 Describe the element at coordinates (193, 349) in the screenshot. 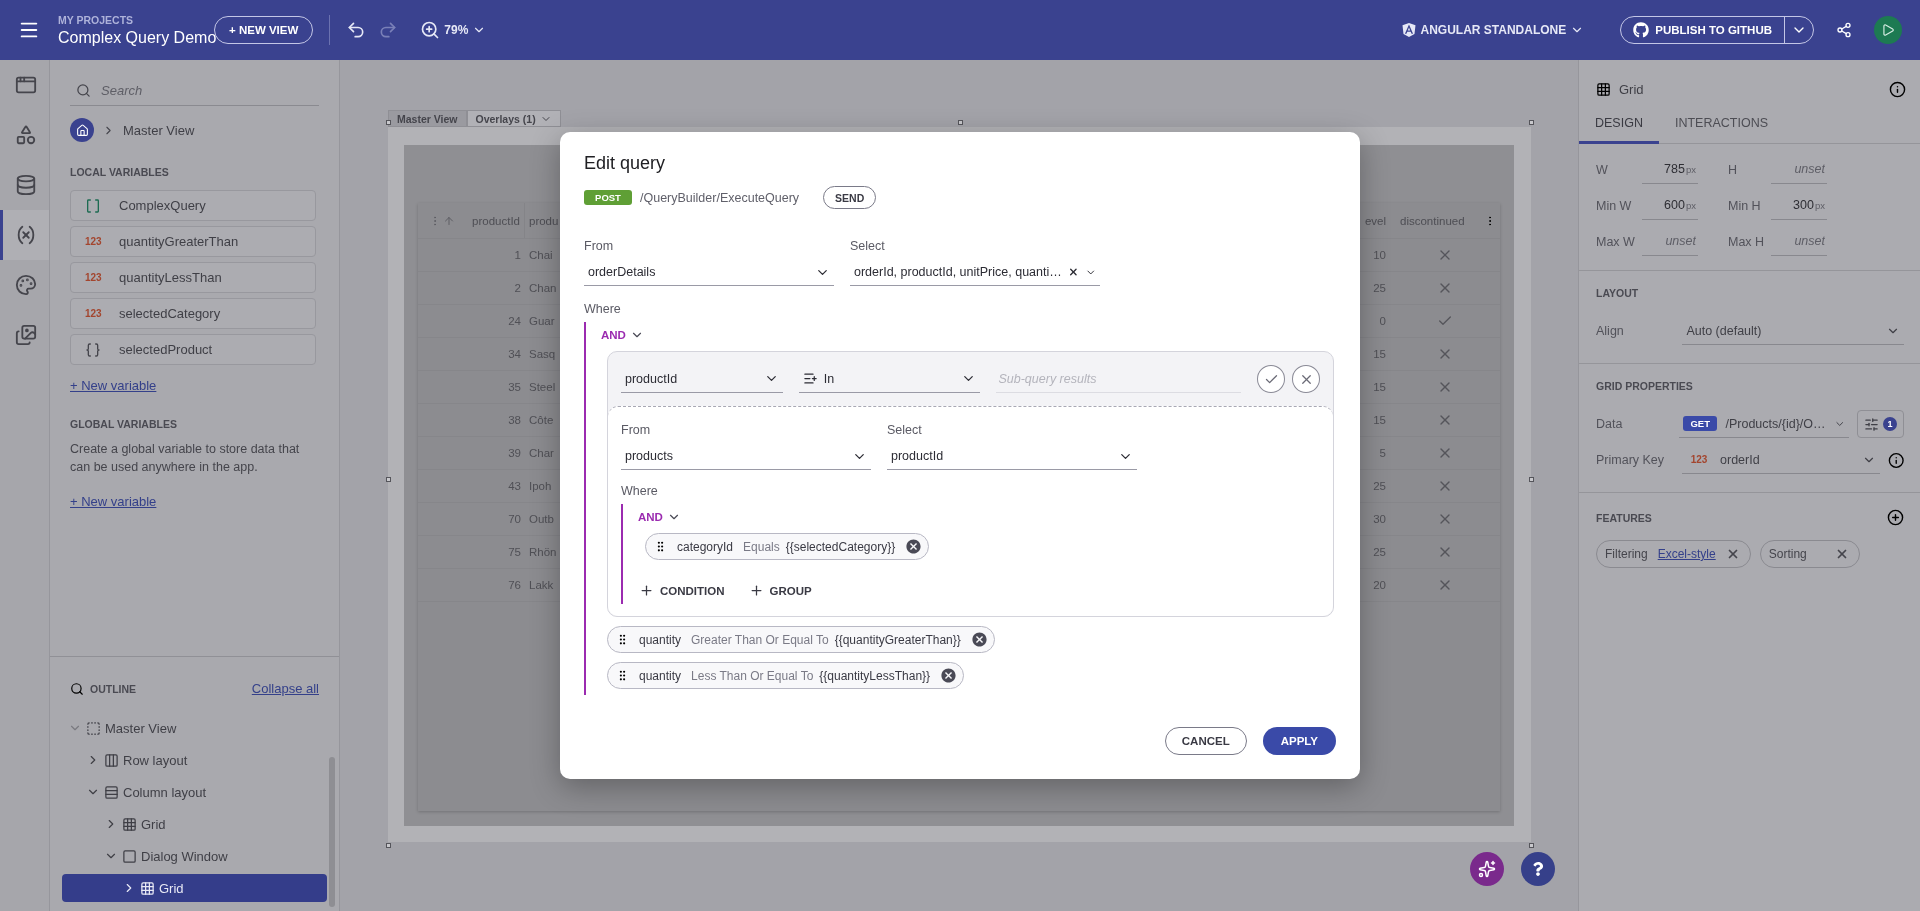

I see `variable-item: selectedProduct` at that location.